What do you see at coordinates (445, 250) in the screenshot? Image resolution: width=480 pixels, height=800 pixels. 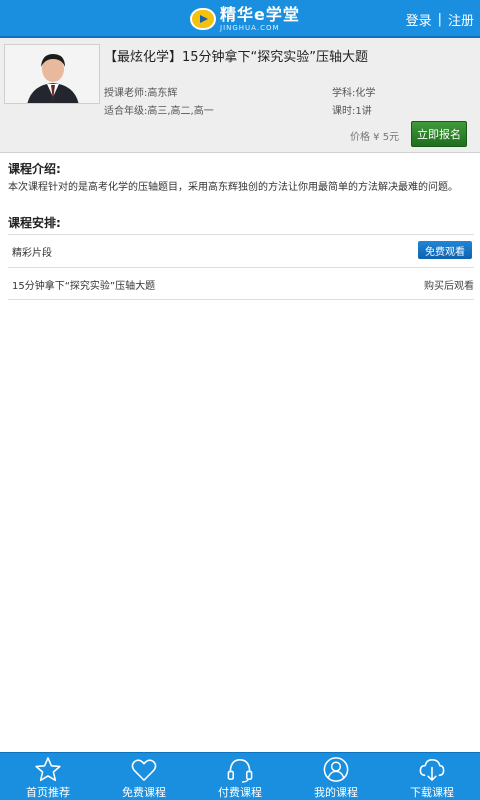 I see `free-watch-button: 免费观看` at bounding box center [445, 250].